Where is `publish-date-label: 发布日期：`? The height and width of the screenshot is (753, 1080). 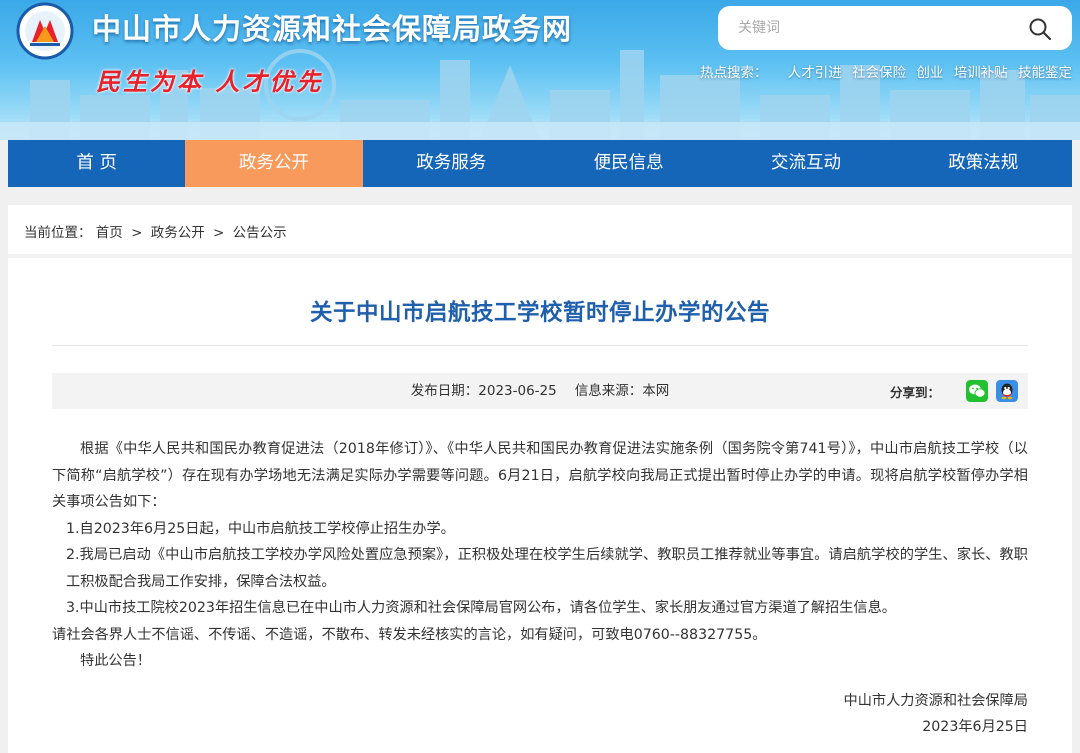
publish-date-label: 发布日期： is located at coordinates (444, 391).